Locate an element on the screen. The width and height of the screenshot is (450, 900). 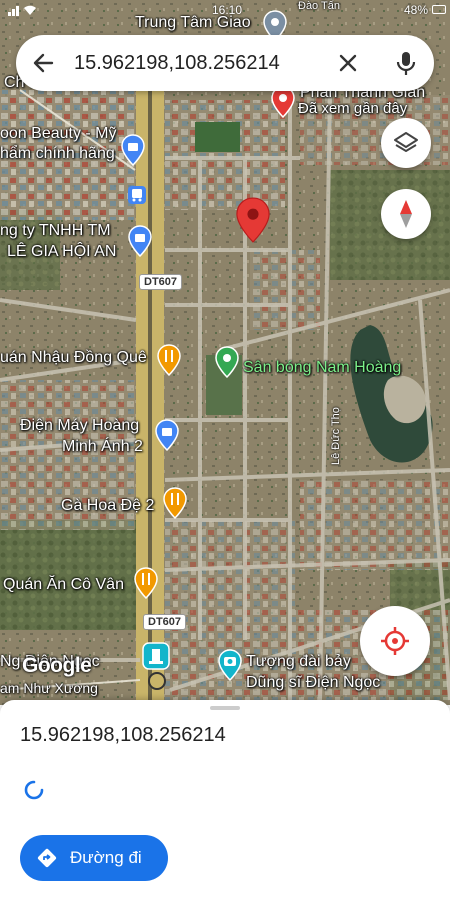
voice-search-button is located at coordinates (406, 63).